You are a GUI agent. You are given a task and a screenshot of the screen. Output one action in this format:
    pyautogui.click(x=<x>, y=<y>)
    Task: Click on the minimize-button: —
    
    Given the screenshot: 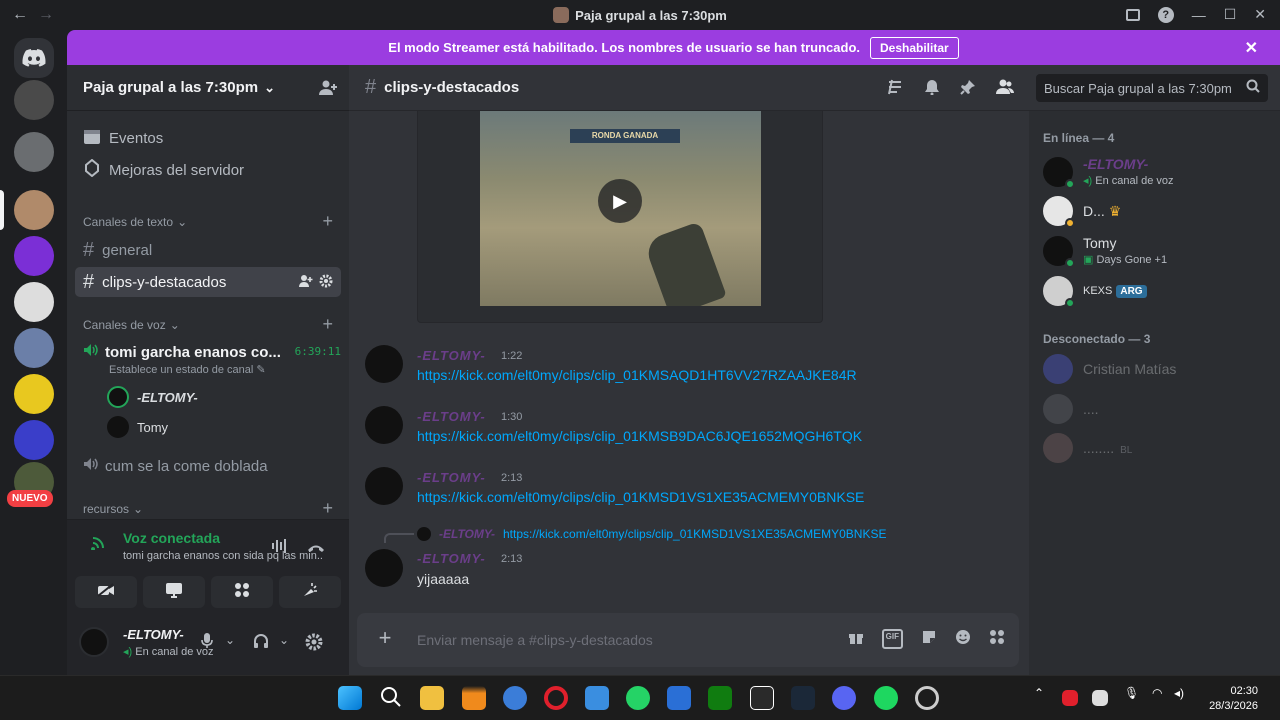 What is the action you would take?
    pyautogui.click(x=1199, y=15)
    